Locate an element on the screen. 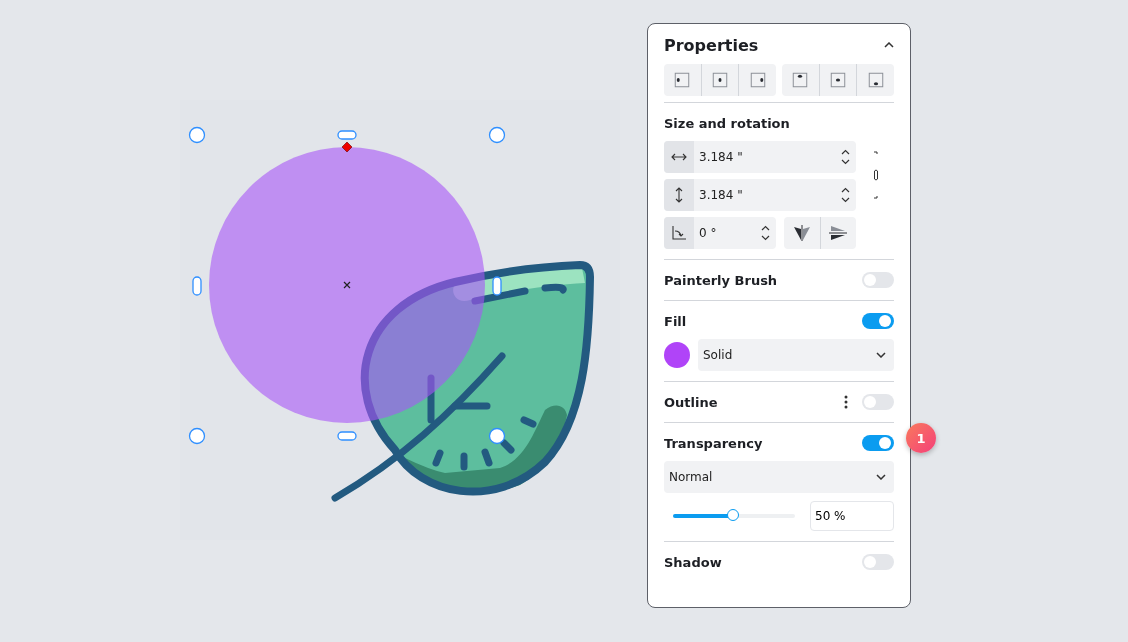  chevron-up-icon is located at coordinates (889, 45).